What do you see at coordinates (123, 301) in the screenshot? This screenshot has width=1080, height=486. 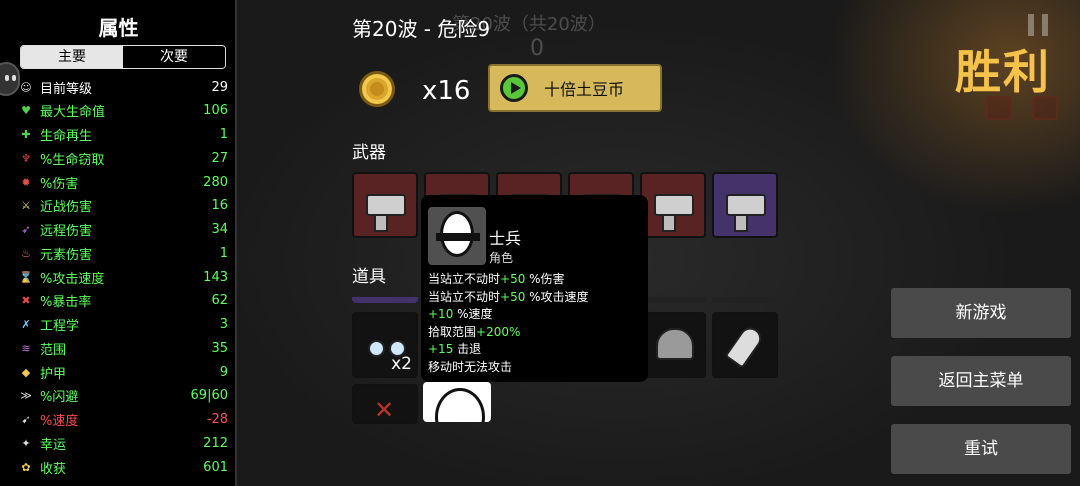 I see `stat-row: ✖ %暴击率 62` at bounding box center [123, 301].